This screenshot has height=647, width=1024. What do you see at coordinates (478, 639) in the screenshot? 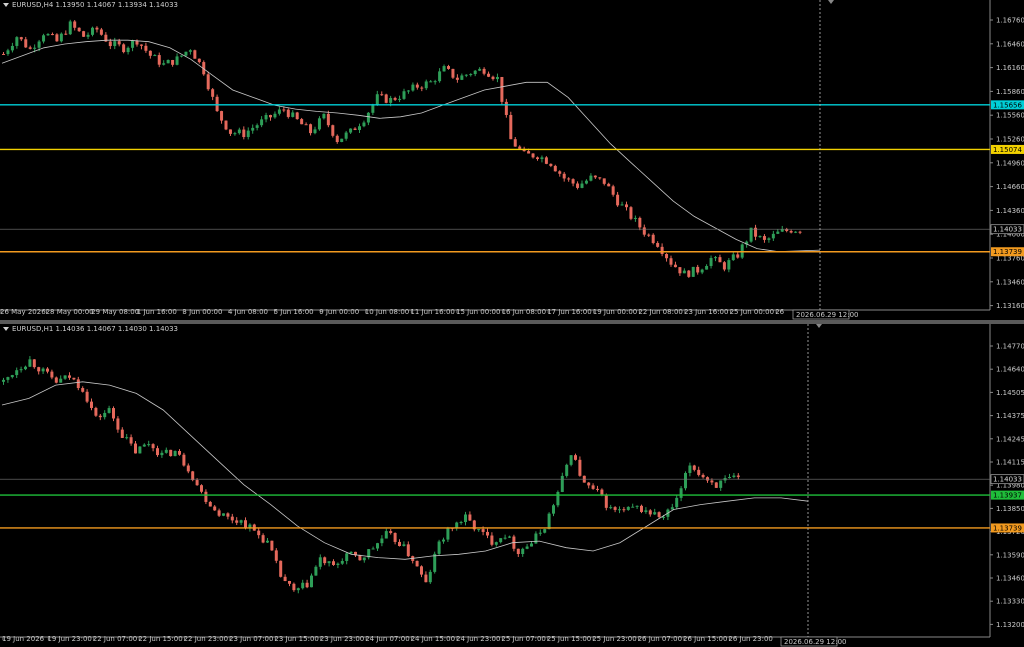
I see `time-tick-label: 24 Jun 23:00` at bounding box center [478, 639].